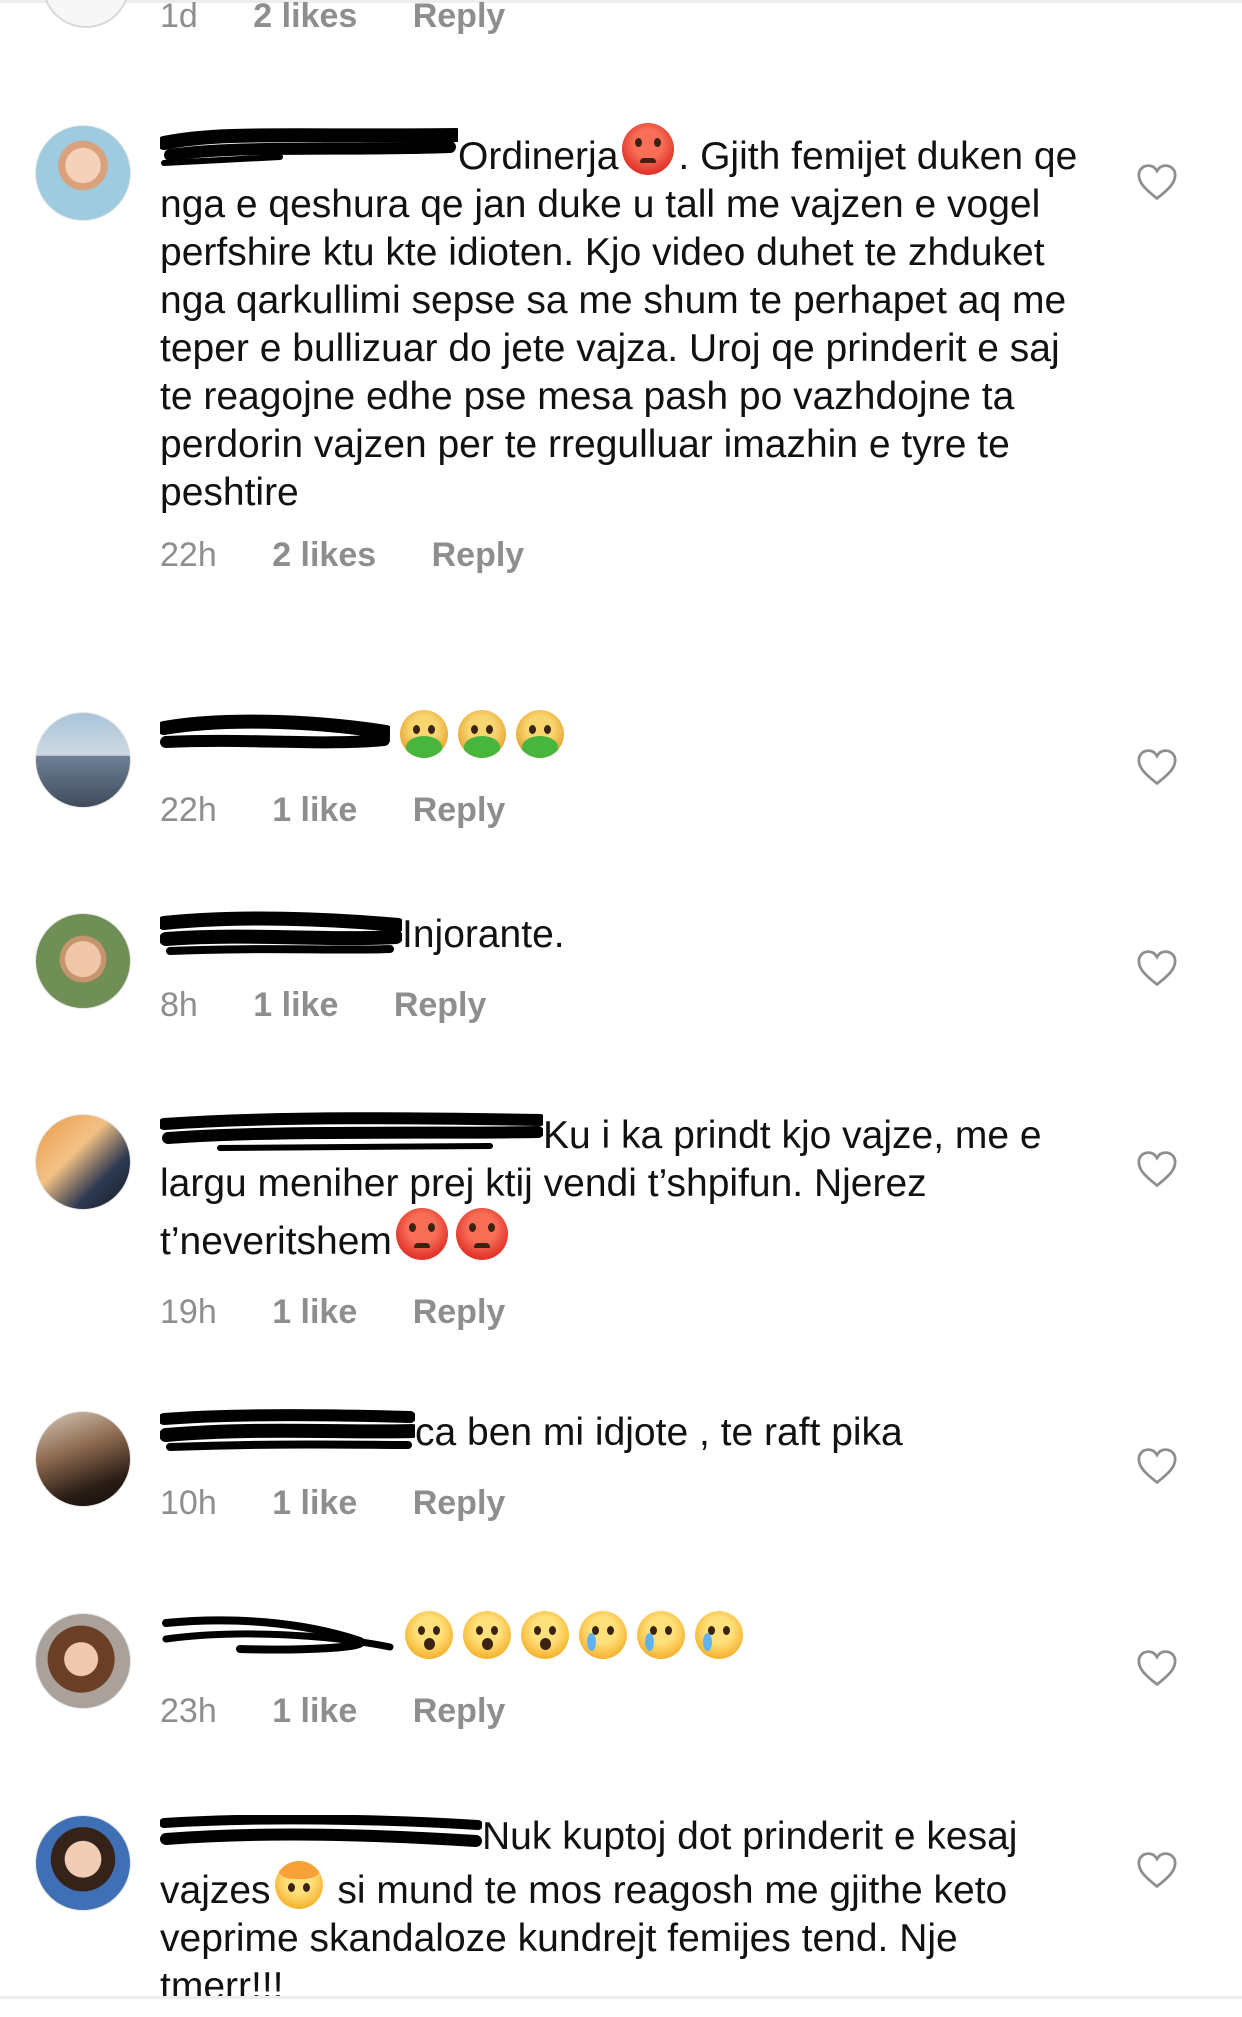 This screenshot has height=2017, width=1242. What do you see at coordinates (659, 1432) in the screenshot?
I see `comment-content: ca ben mi idjote , te raft pika` at bounding box center [659, 1432].